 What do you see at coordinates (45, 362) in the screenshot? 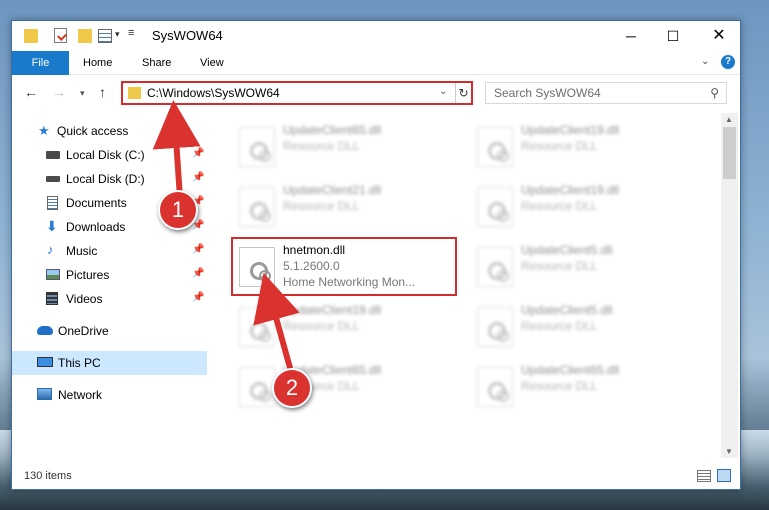
I see `computer-icon` at bounding box center [45, 362].